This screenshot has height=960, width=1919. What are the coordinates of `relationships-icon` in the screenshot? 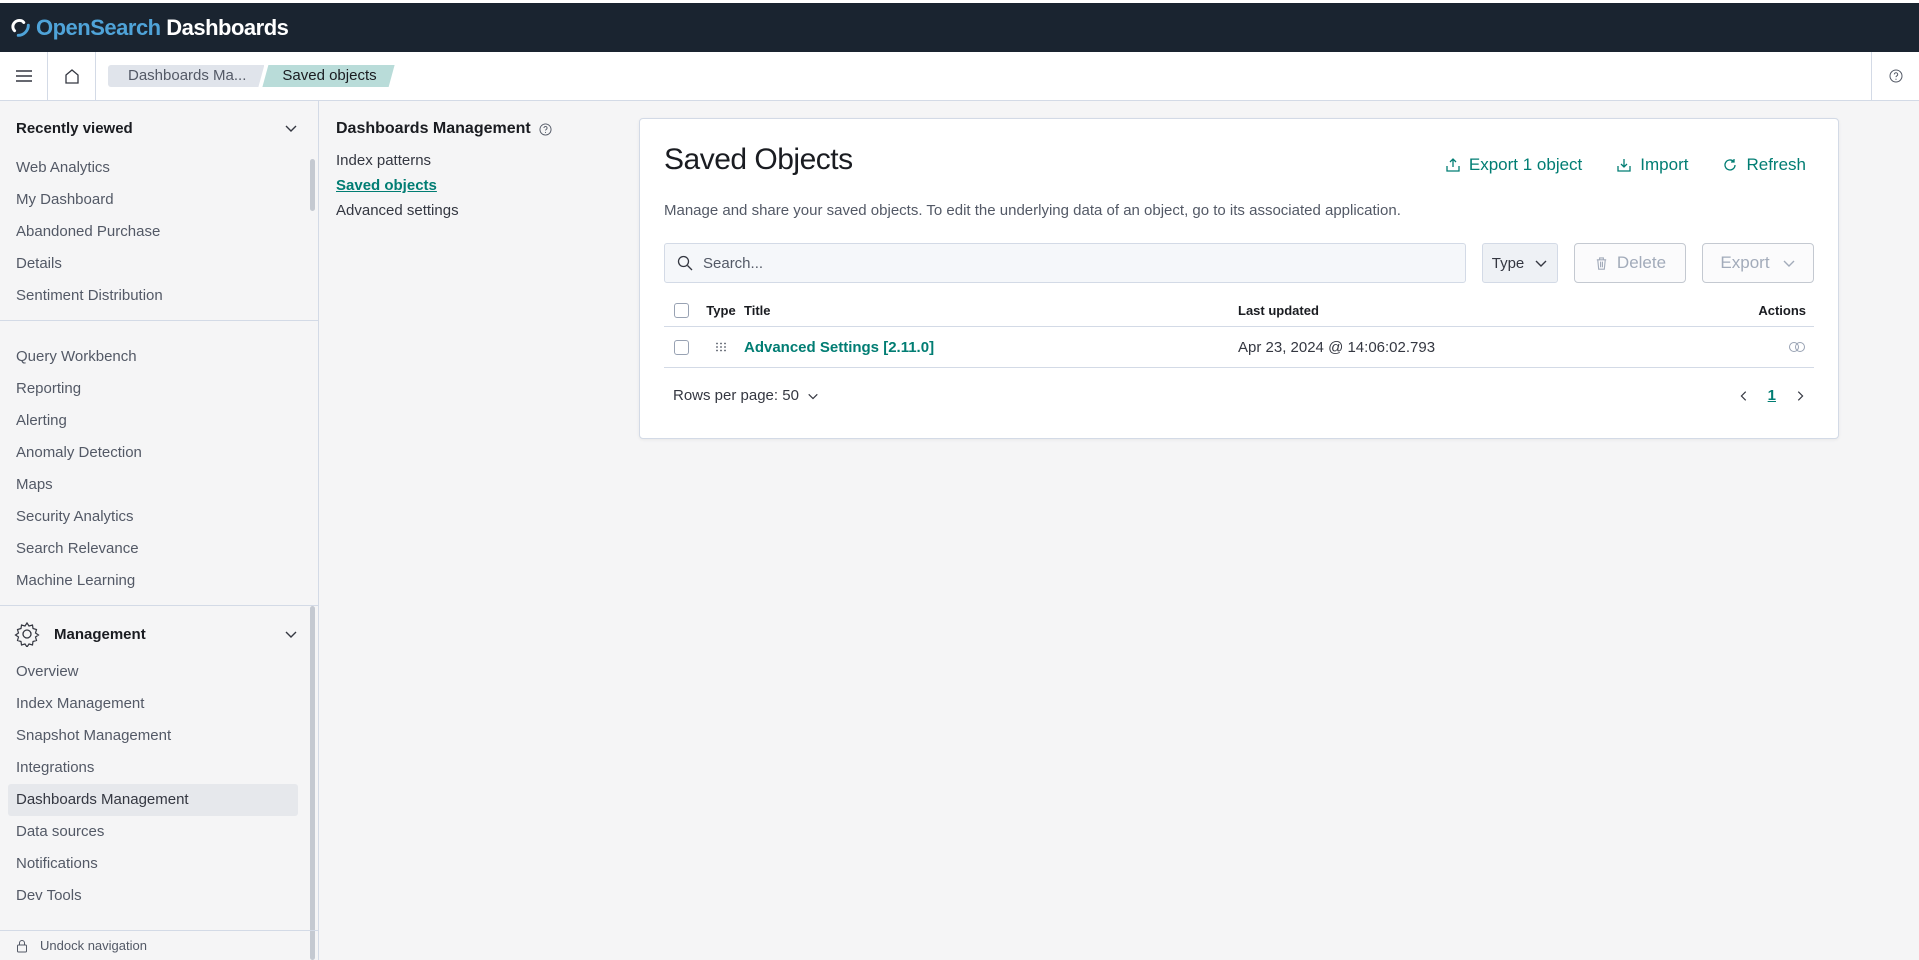 It's located at (1797, 347).